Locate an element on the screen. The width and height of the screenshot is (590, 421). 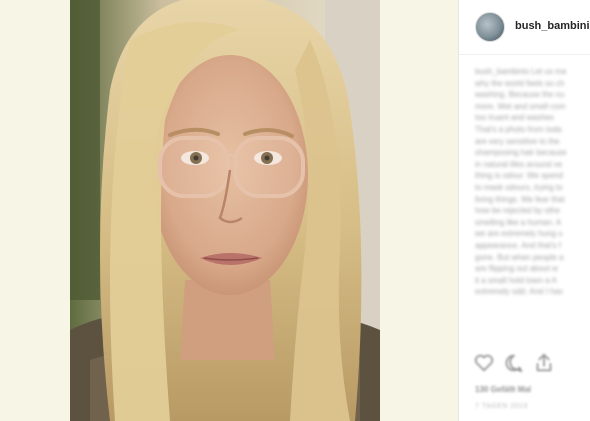
caption-line: in natural lifes around ve is located at coordinates (519, 164).